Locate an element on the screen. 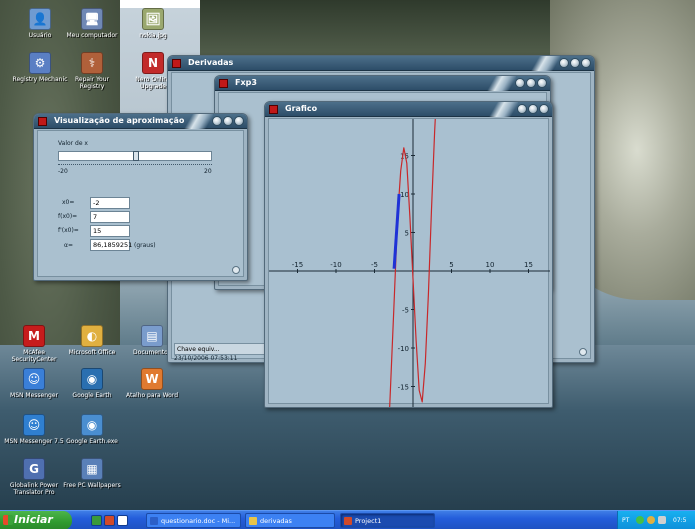  registry-icon: ⚙ is located at coordinates (40, 63).